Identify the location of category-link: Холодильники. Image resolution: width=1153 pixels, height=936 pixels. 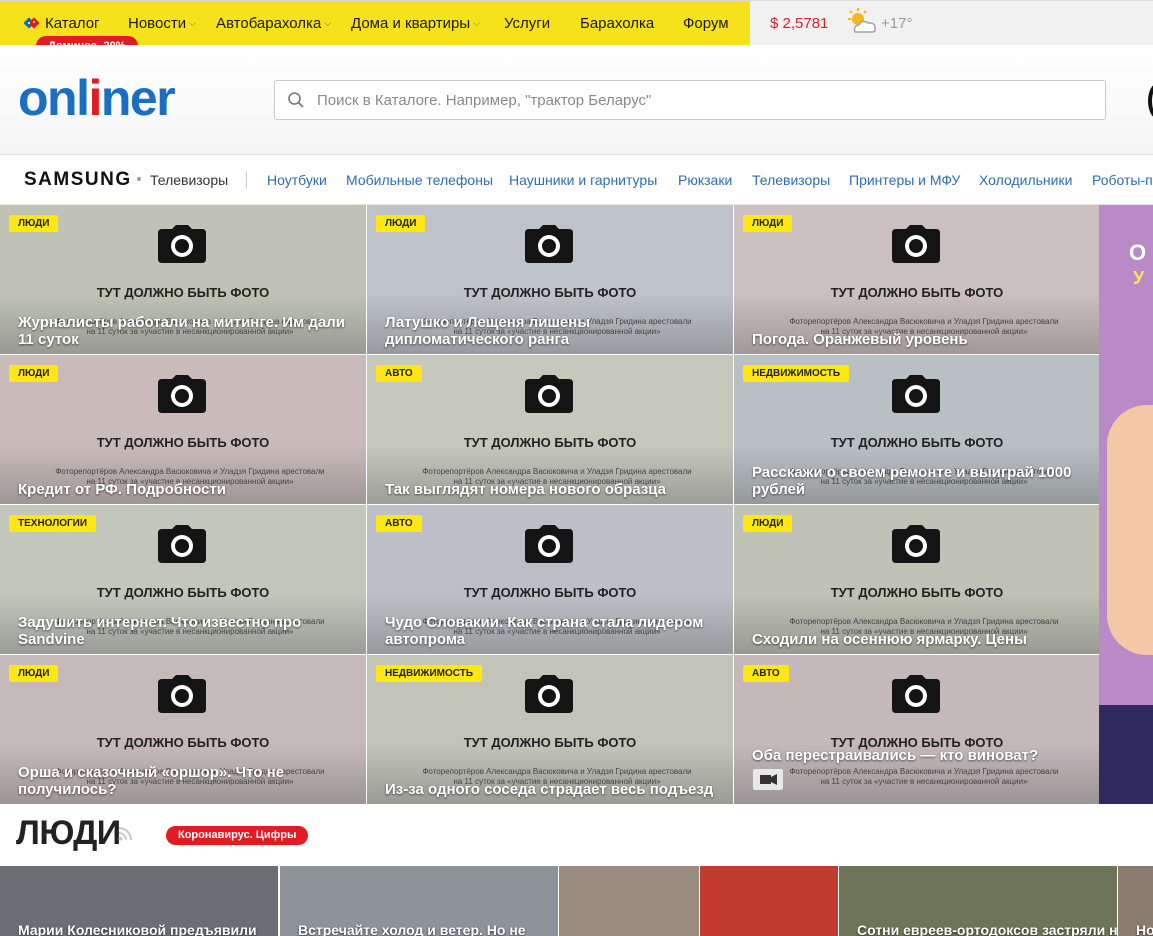
(1025, 180).